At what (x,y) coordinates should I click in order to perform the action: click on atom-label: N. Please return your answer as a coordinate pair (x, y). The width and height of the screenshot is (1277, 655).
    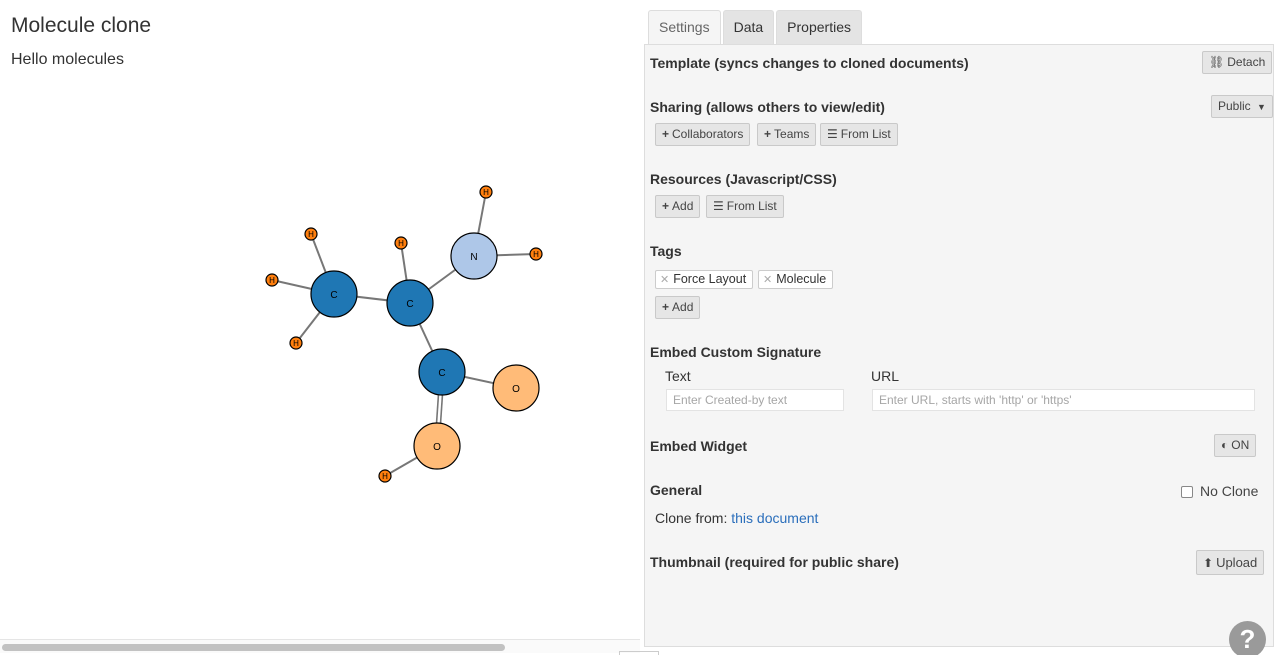
    Looking at the image, I should click on (473, 257).